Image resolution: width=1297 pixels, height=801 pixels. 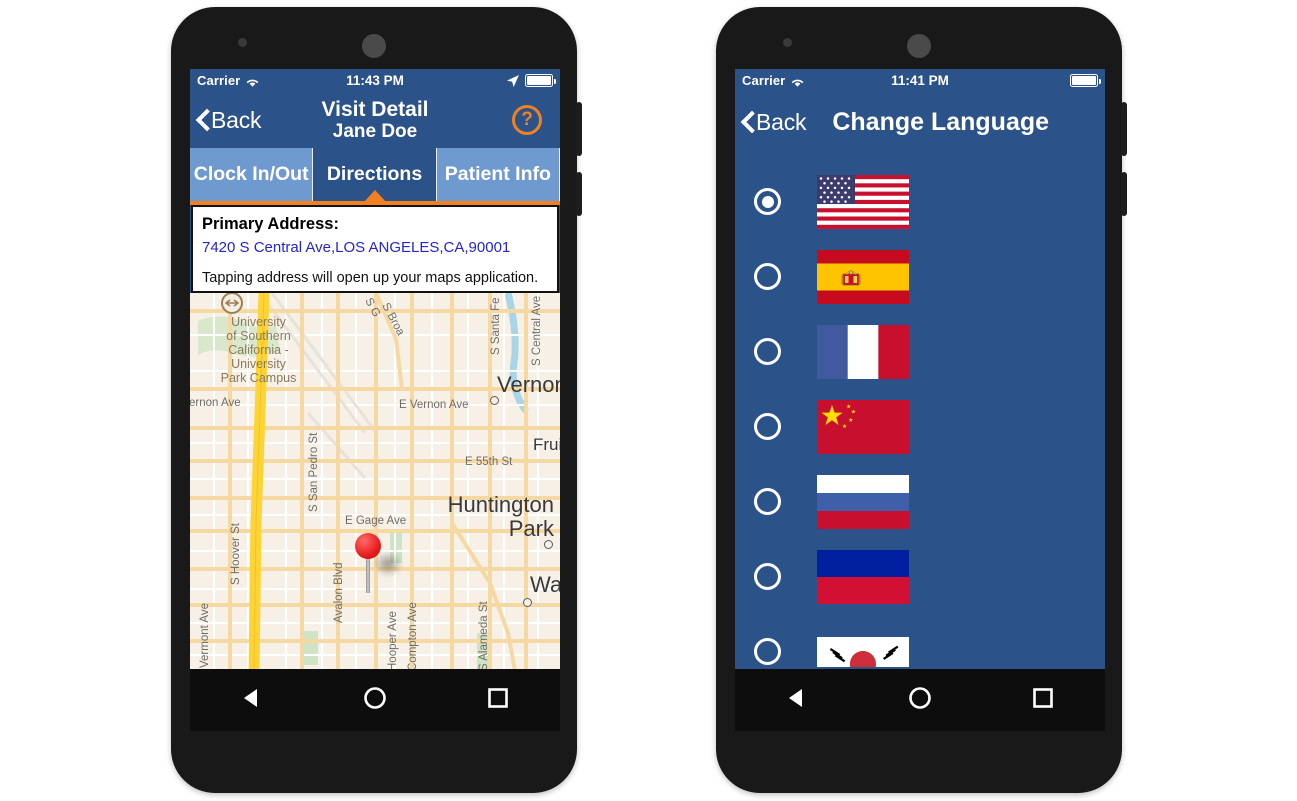 What do you see at coordinates (863, 351) in the screenshot?
I see `france-flag` at bounding box center [863, 351].